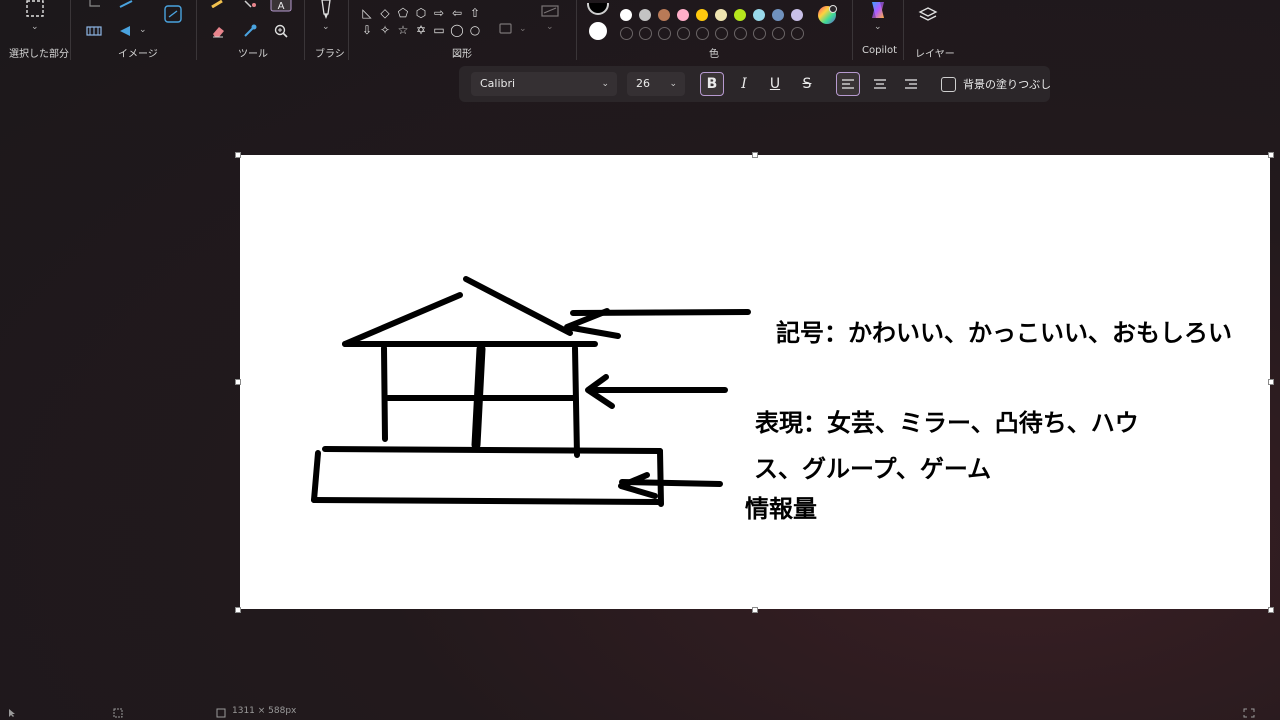 The height and width of the screenshot is (720, 1280). What do you see at coordinates (948, 84) in the screenshot?
I see `fill-background-checkbox` at bounding box center [948, 84].